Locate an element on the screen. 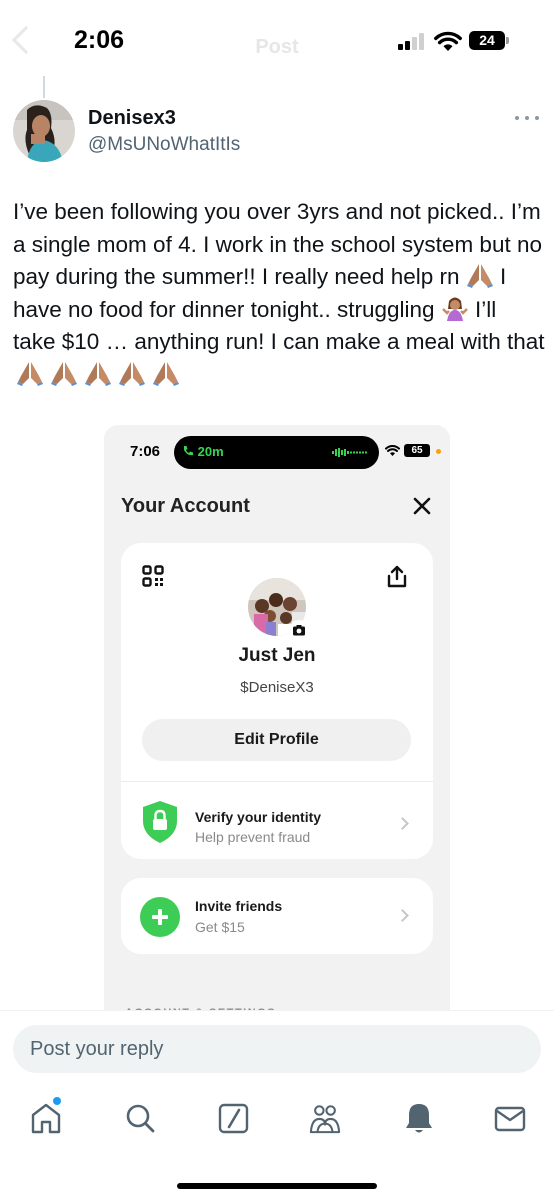  battery-tip is located at coordinates (507, 40).